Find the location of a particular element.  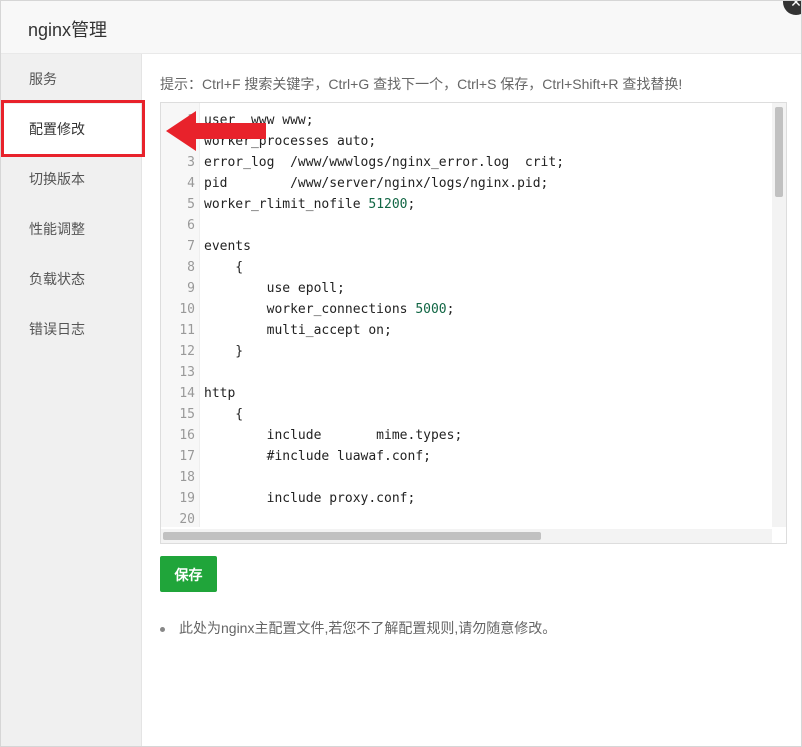

vertical-scrollbar is located at coordinates (779, 315).